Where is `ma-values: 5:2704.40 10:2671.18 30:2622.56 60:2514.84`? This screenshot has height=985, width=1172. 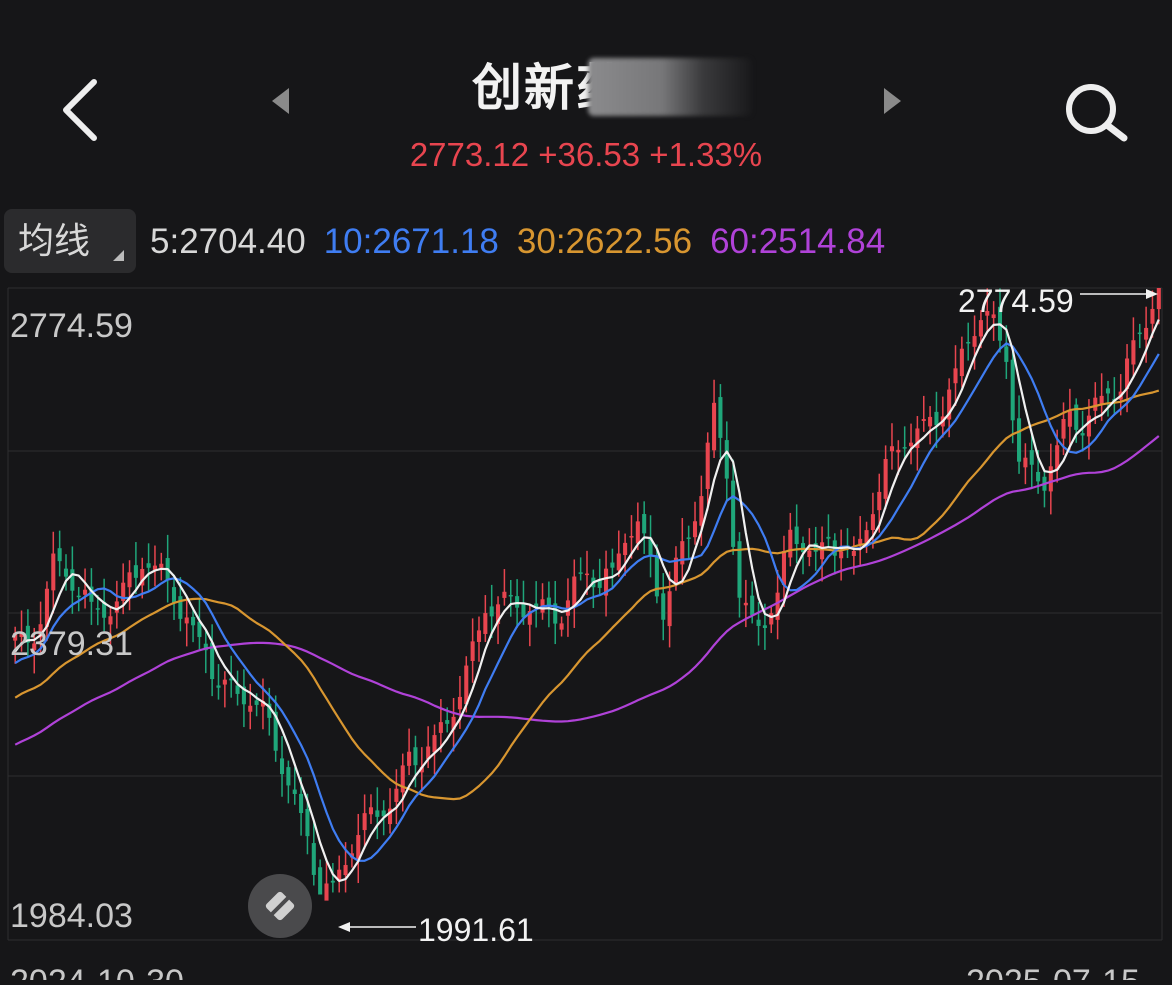 ma-values: 5:2704.40 10:2671.18 30:2622.56 60:2514.84 is located at coordinates (526, 242).